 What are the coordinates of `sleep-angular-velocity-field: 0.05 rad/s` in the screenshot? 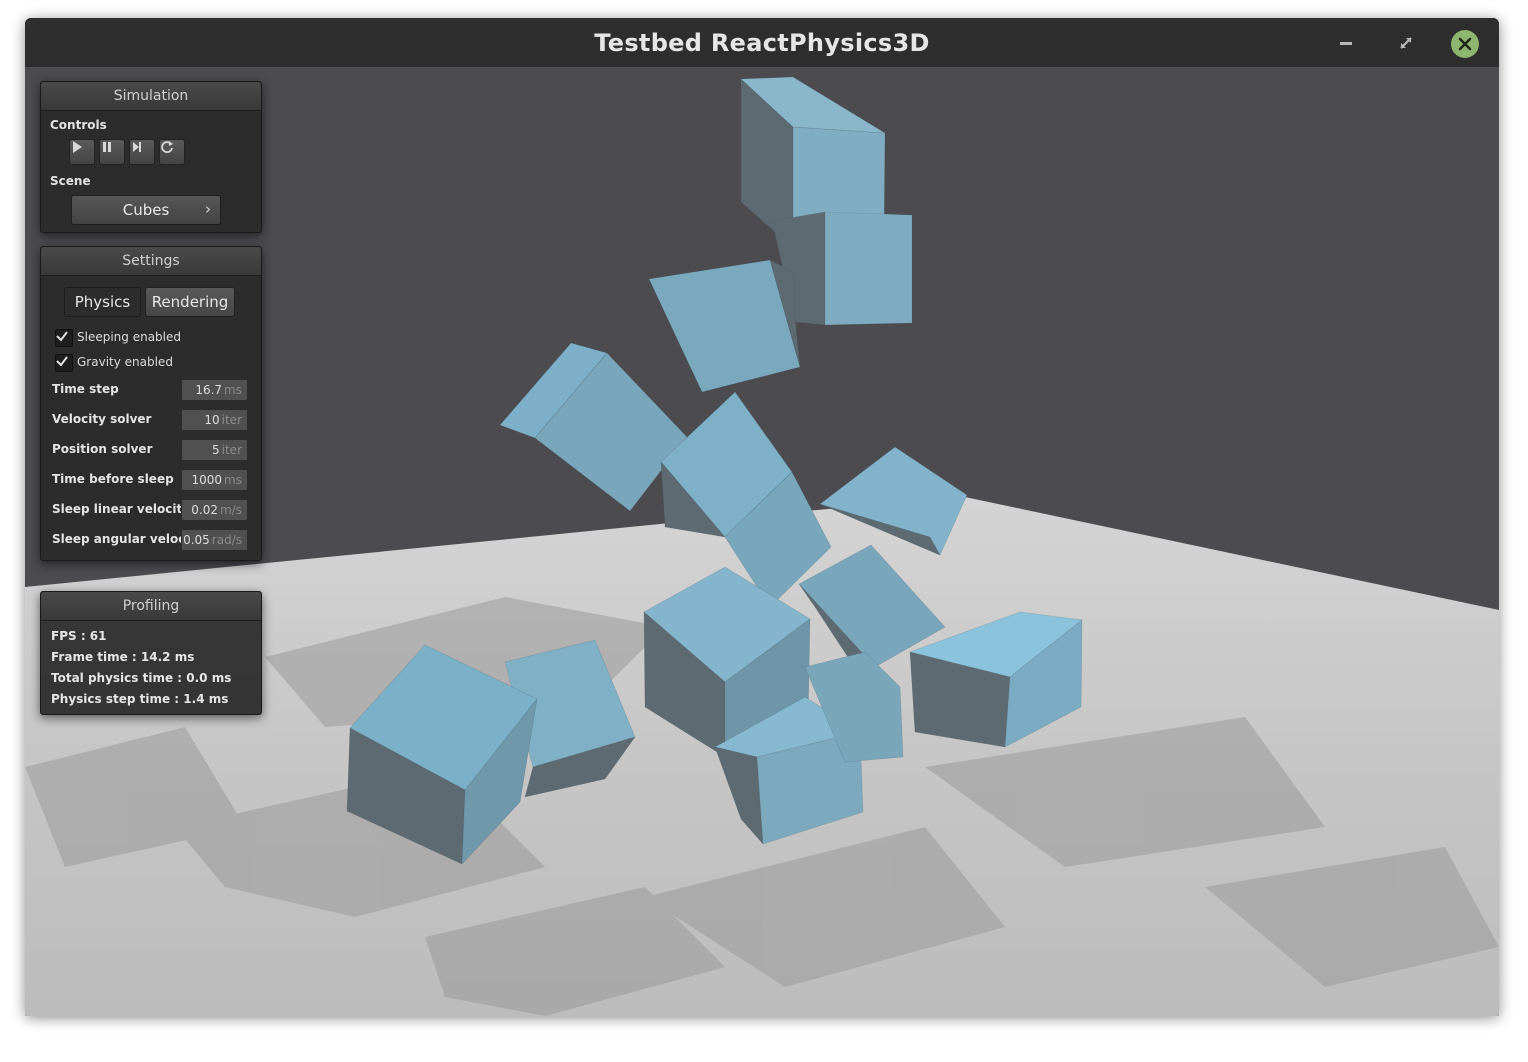 It's located at (214, 540).